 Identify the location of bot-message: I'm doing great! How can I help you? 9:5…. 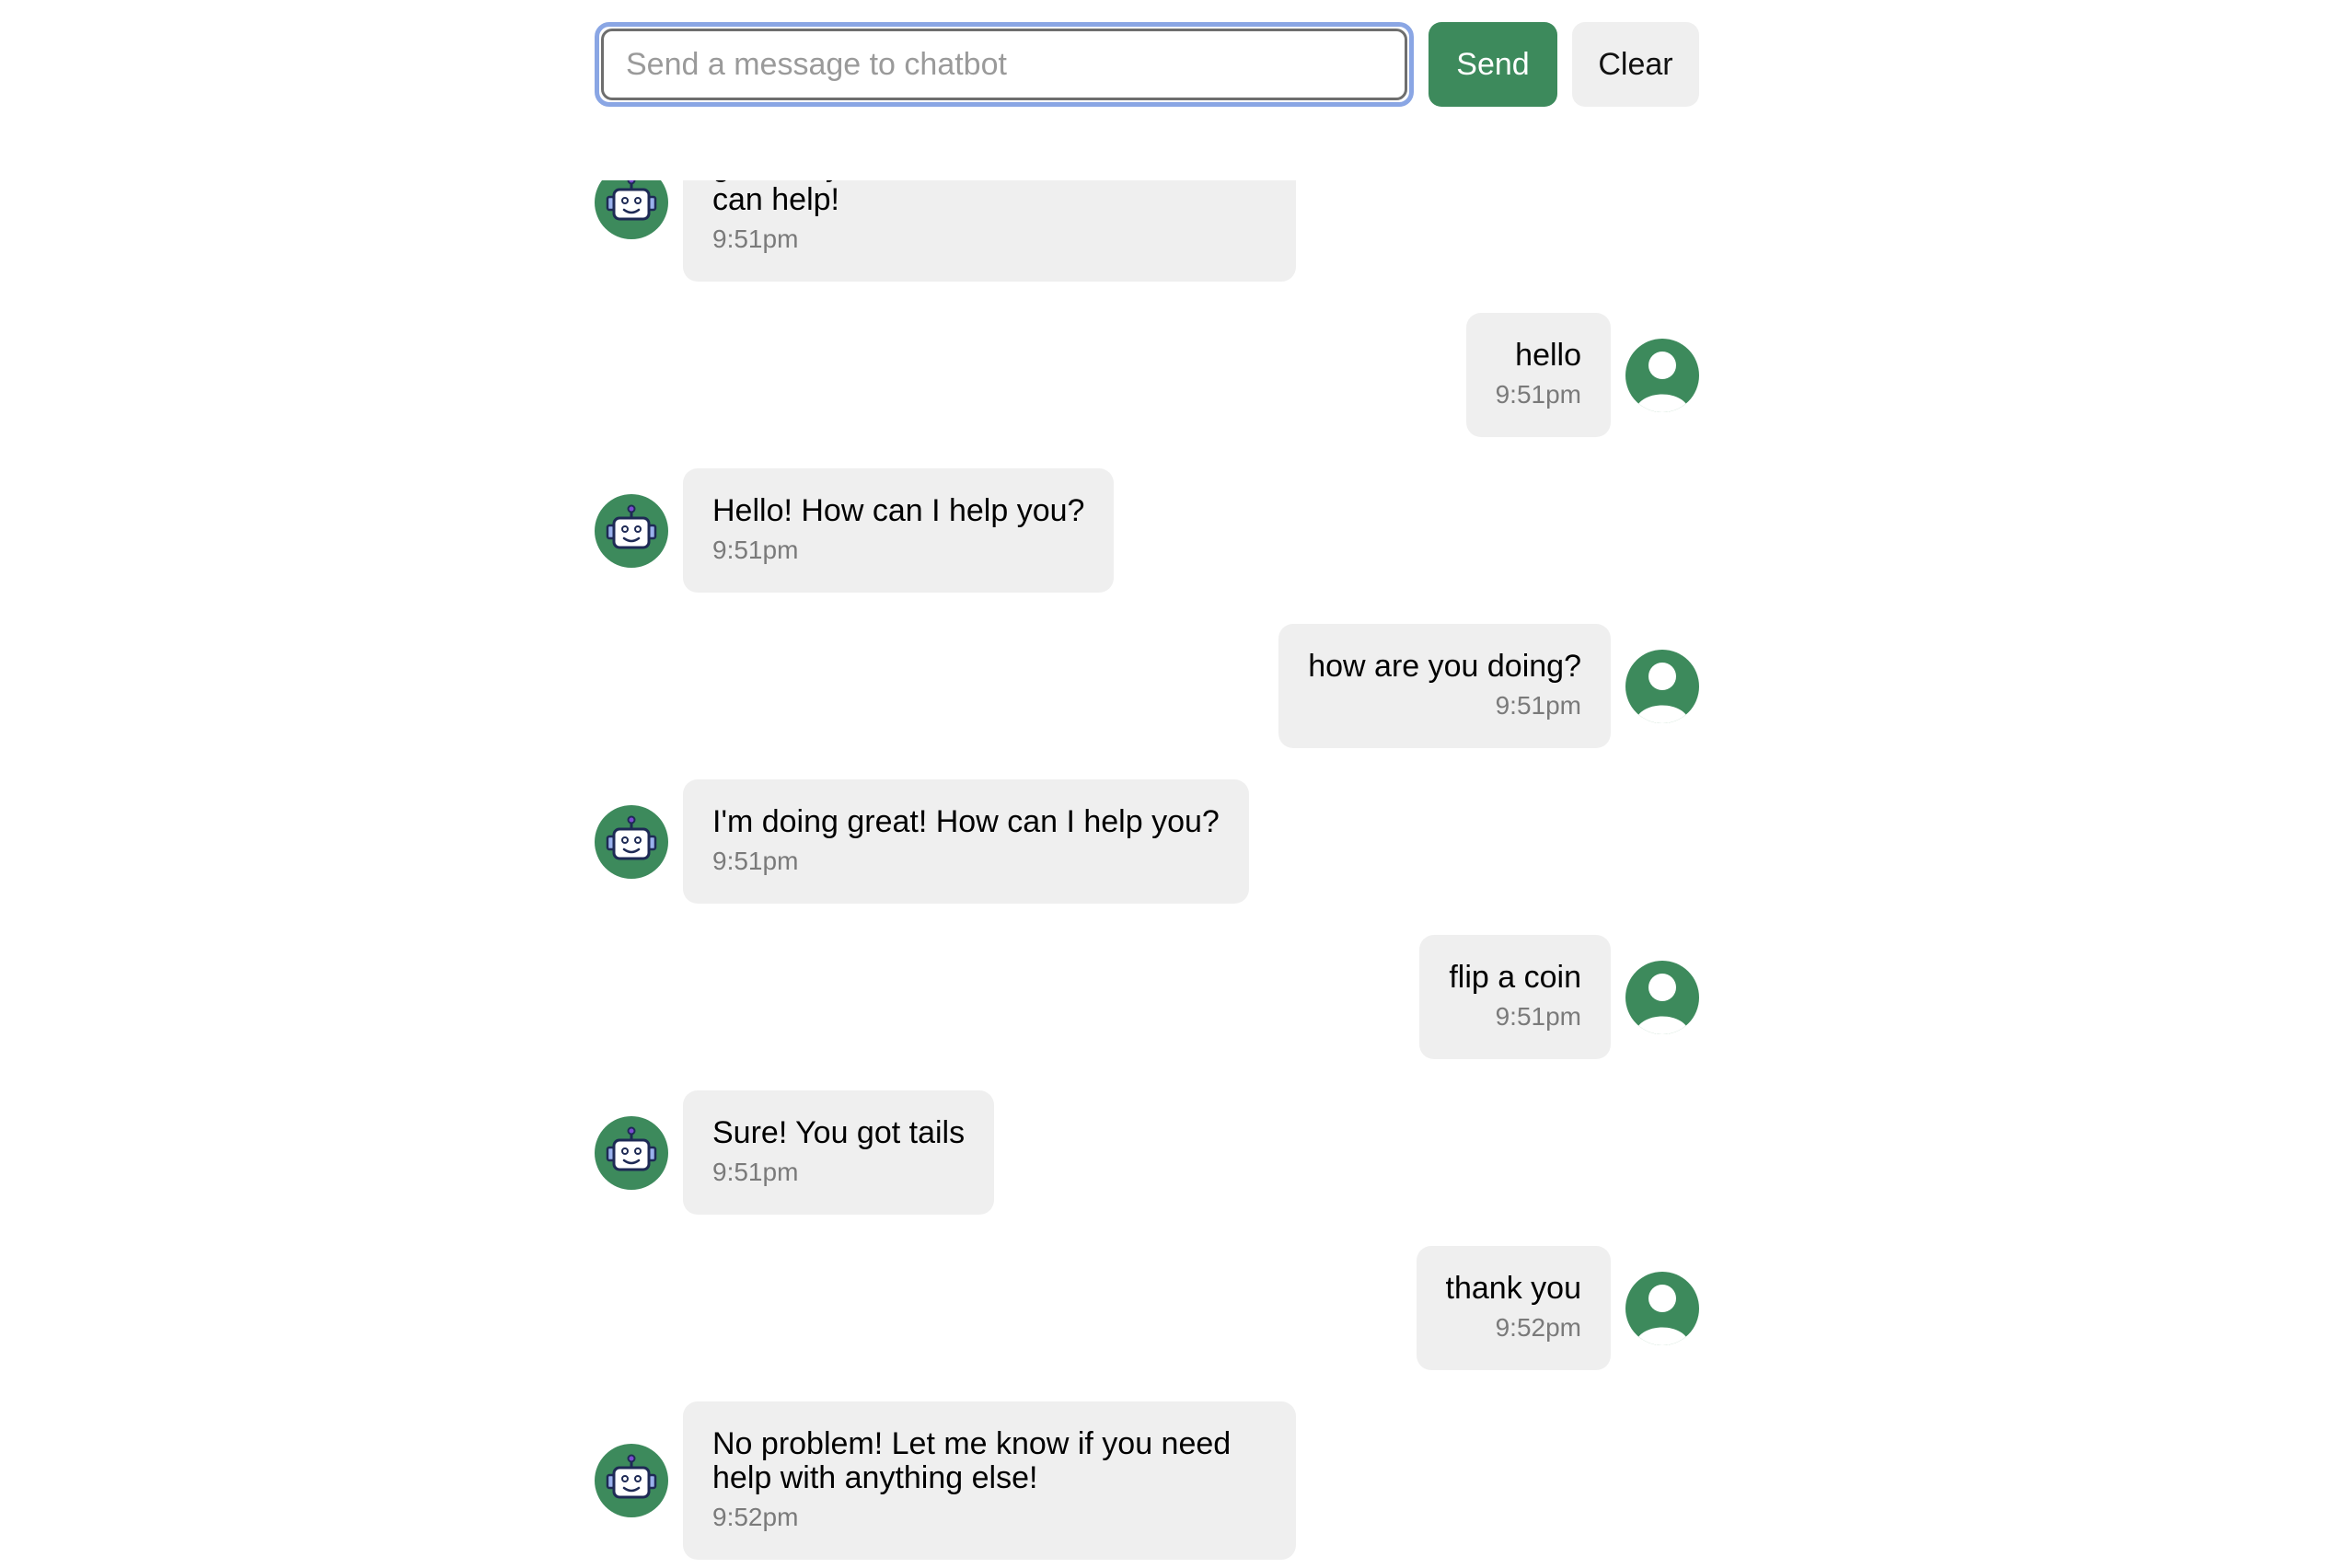
(1147, 841).